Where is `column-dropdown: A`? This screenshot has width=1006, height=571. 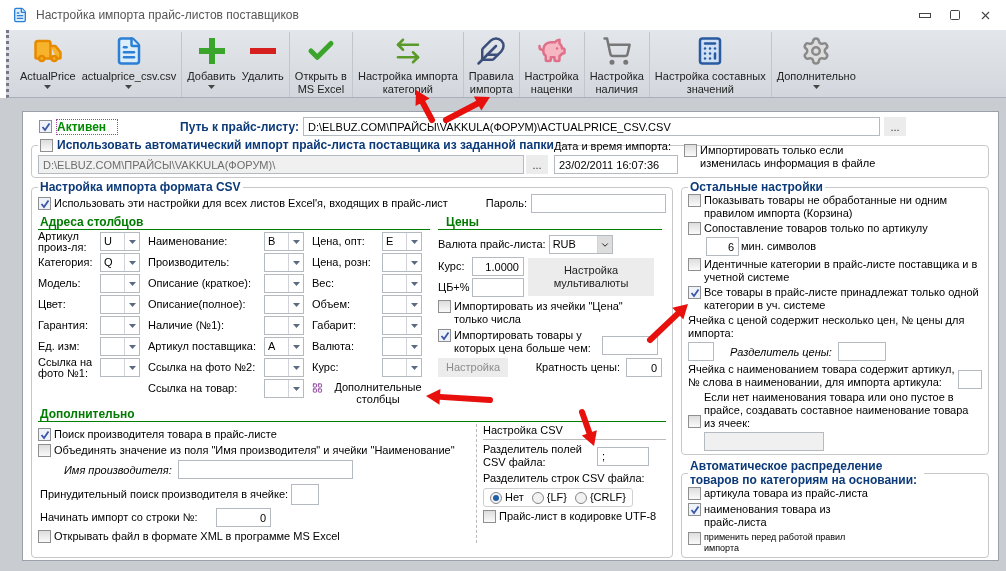 column-dropdown: A is located at coordinates (284, 346).